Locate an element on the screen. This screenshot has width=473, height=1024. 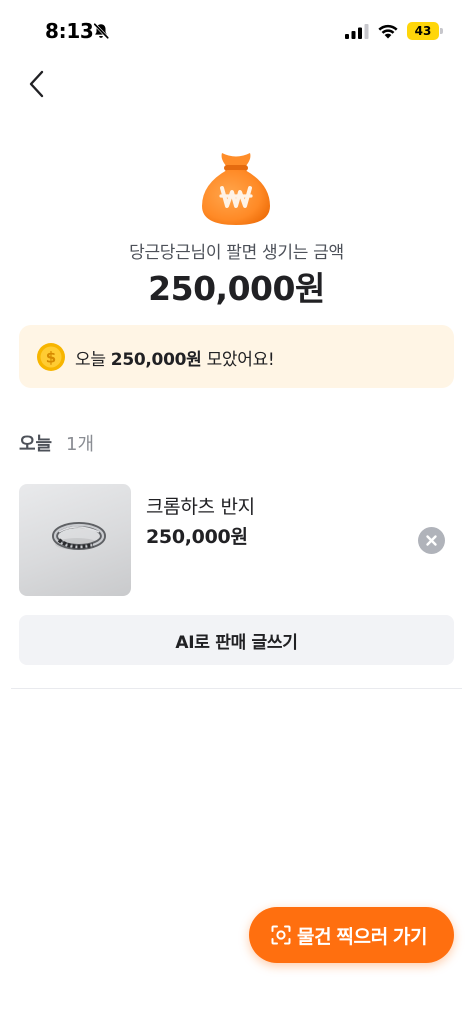
banner-suffix: 모았어요! is located at coordinates (238, 360).